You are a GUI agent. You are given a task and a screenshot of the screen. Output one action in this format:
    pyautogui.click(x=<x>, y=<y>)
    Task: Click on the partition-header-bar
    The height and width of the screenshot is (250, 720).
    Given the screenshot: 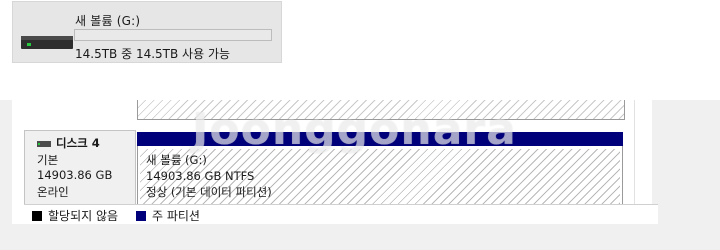 What is the action you would take?
    pyautogui.click(x=380, y=139)
    